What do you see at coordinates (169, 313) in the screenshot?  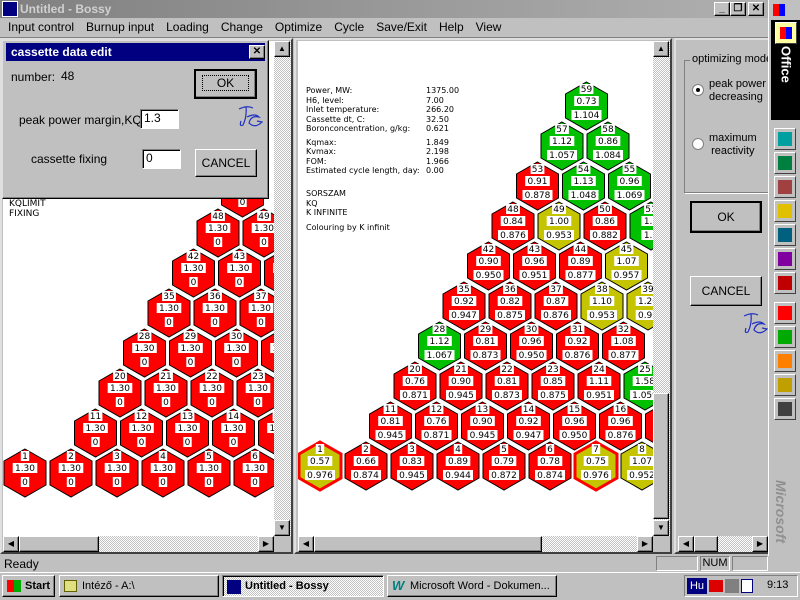 I see `cassette-35: 35 1.30 0` at bounding box center [169, 313].